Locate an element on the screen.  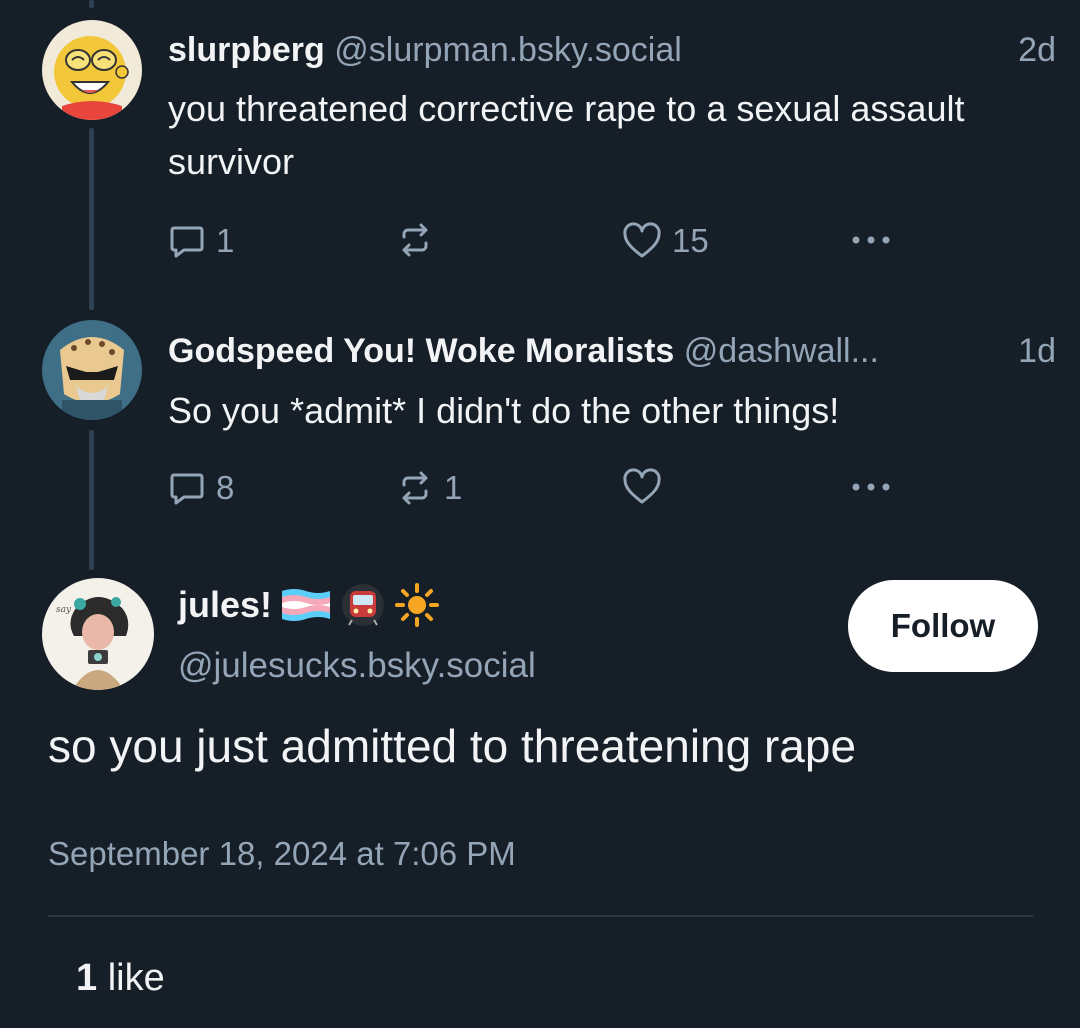
display-name: slurpberg is located at coordinates (246, 50).